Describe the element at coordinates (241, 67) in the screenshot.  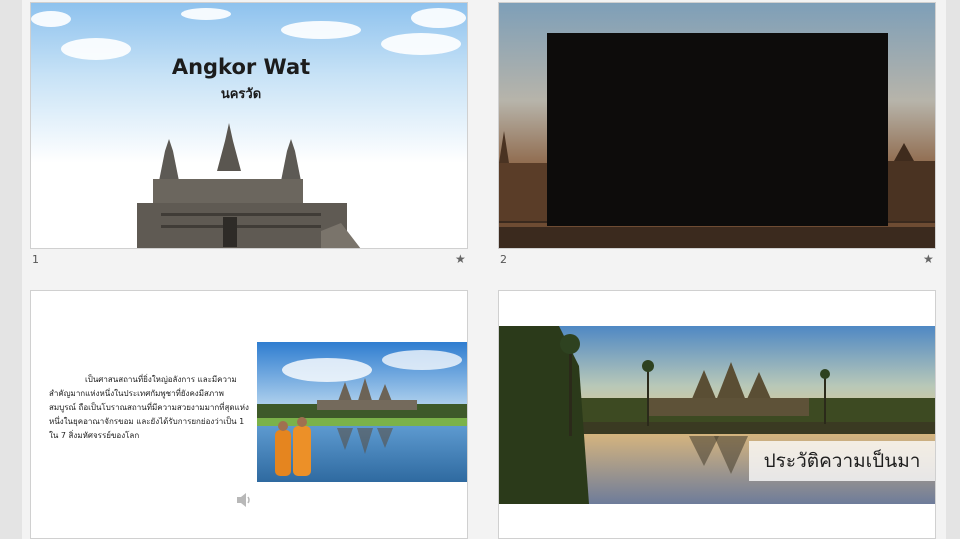
I see `slide-title: Angkor Wat` at that location.